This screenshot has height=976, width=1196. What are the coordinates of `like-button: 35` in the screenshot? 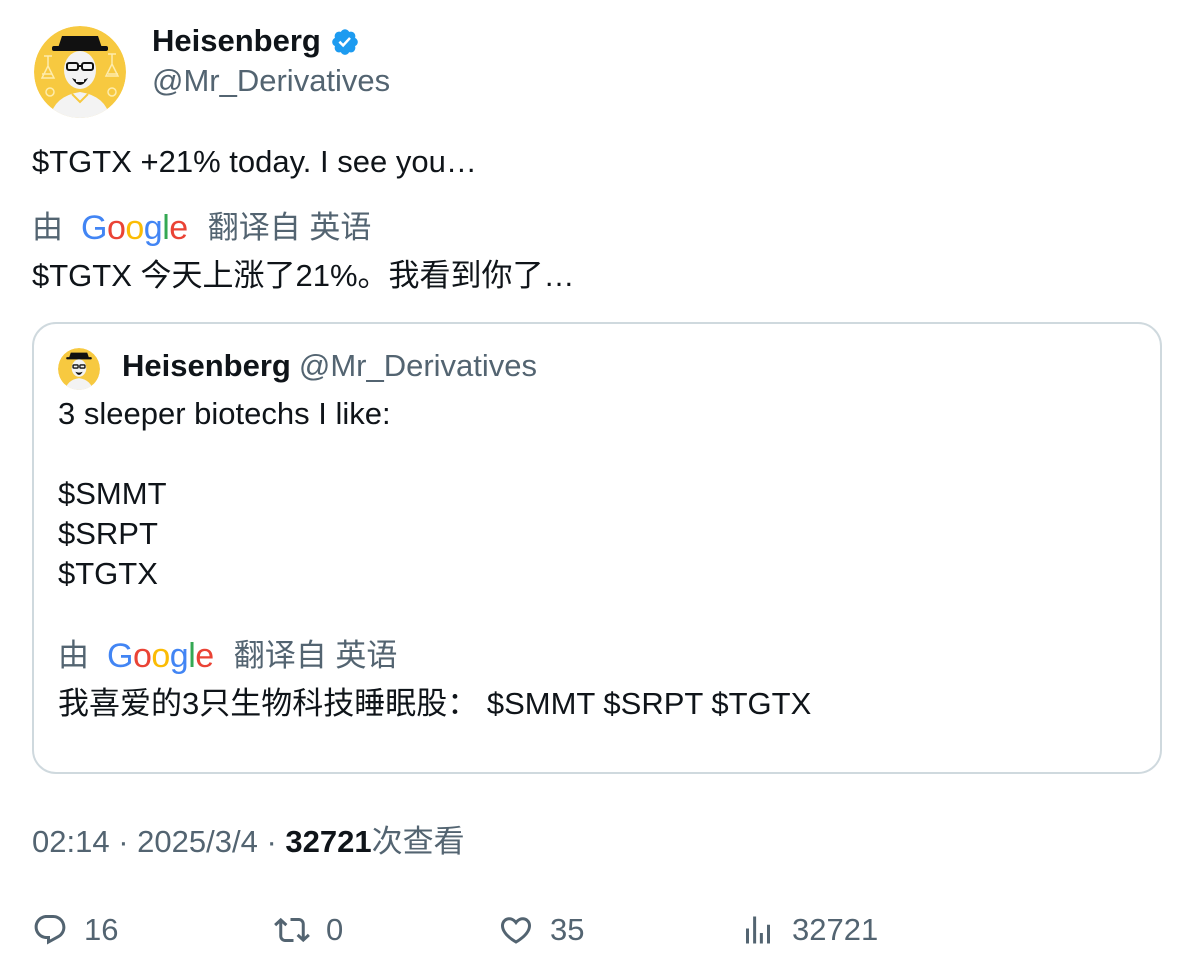 It's located at (541, 930).